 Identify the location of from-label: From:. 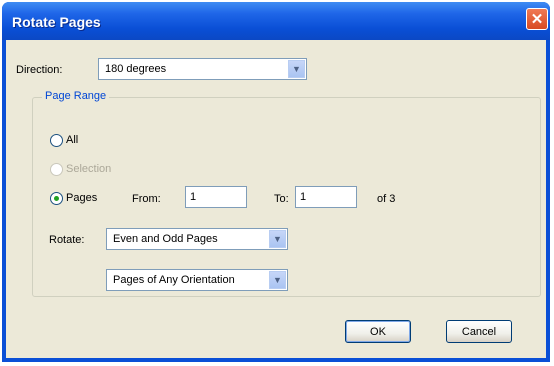
(146, 199).